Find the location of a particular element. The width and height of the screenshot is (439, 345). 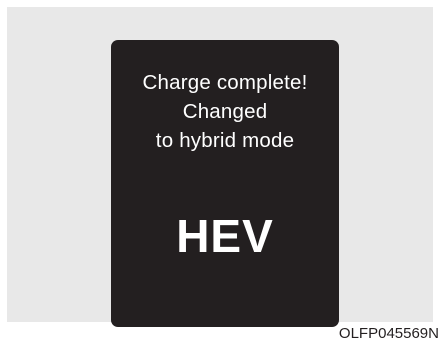

message-line-3: to hybrid mode is located at coordinates (225, 140).